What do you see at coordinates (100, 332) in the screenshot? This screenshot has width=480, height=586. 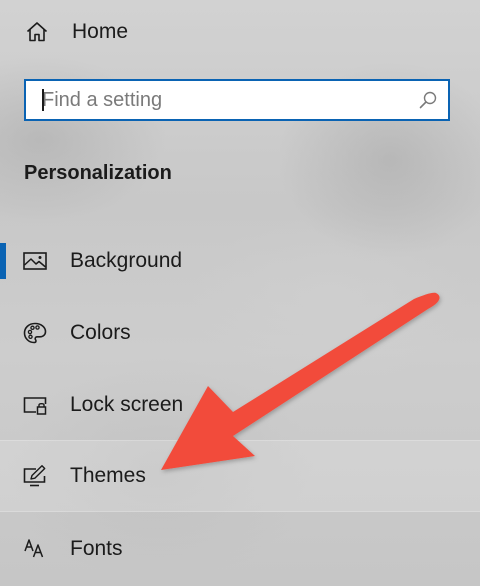 I see `nav-item-label: Colors` at bounding box center [100, 332].